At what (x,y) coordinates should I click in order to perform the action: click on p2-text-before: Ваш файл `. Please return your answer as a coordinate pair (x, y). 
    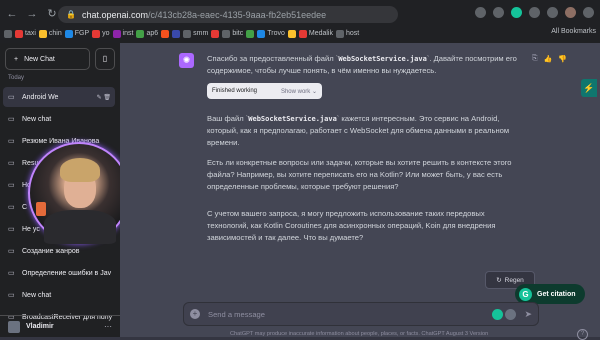
    Looking at the image, I should click on (228, 118).